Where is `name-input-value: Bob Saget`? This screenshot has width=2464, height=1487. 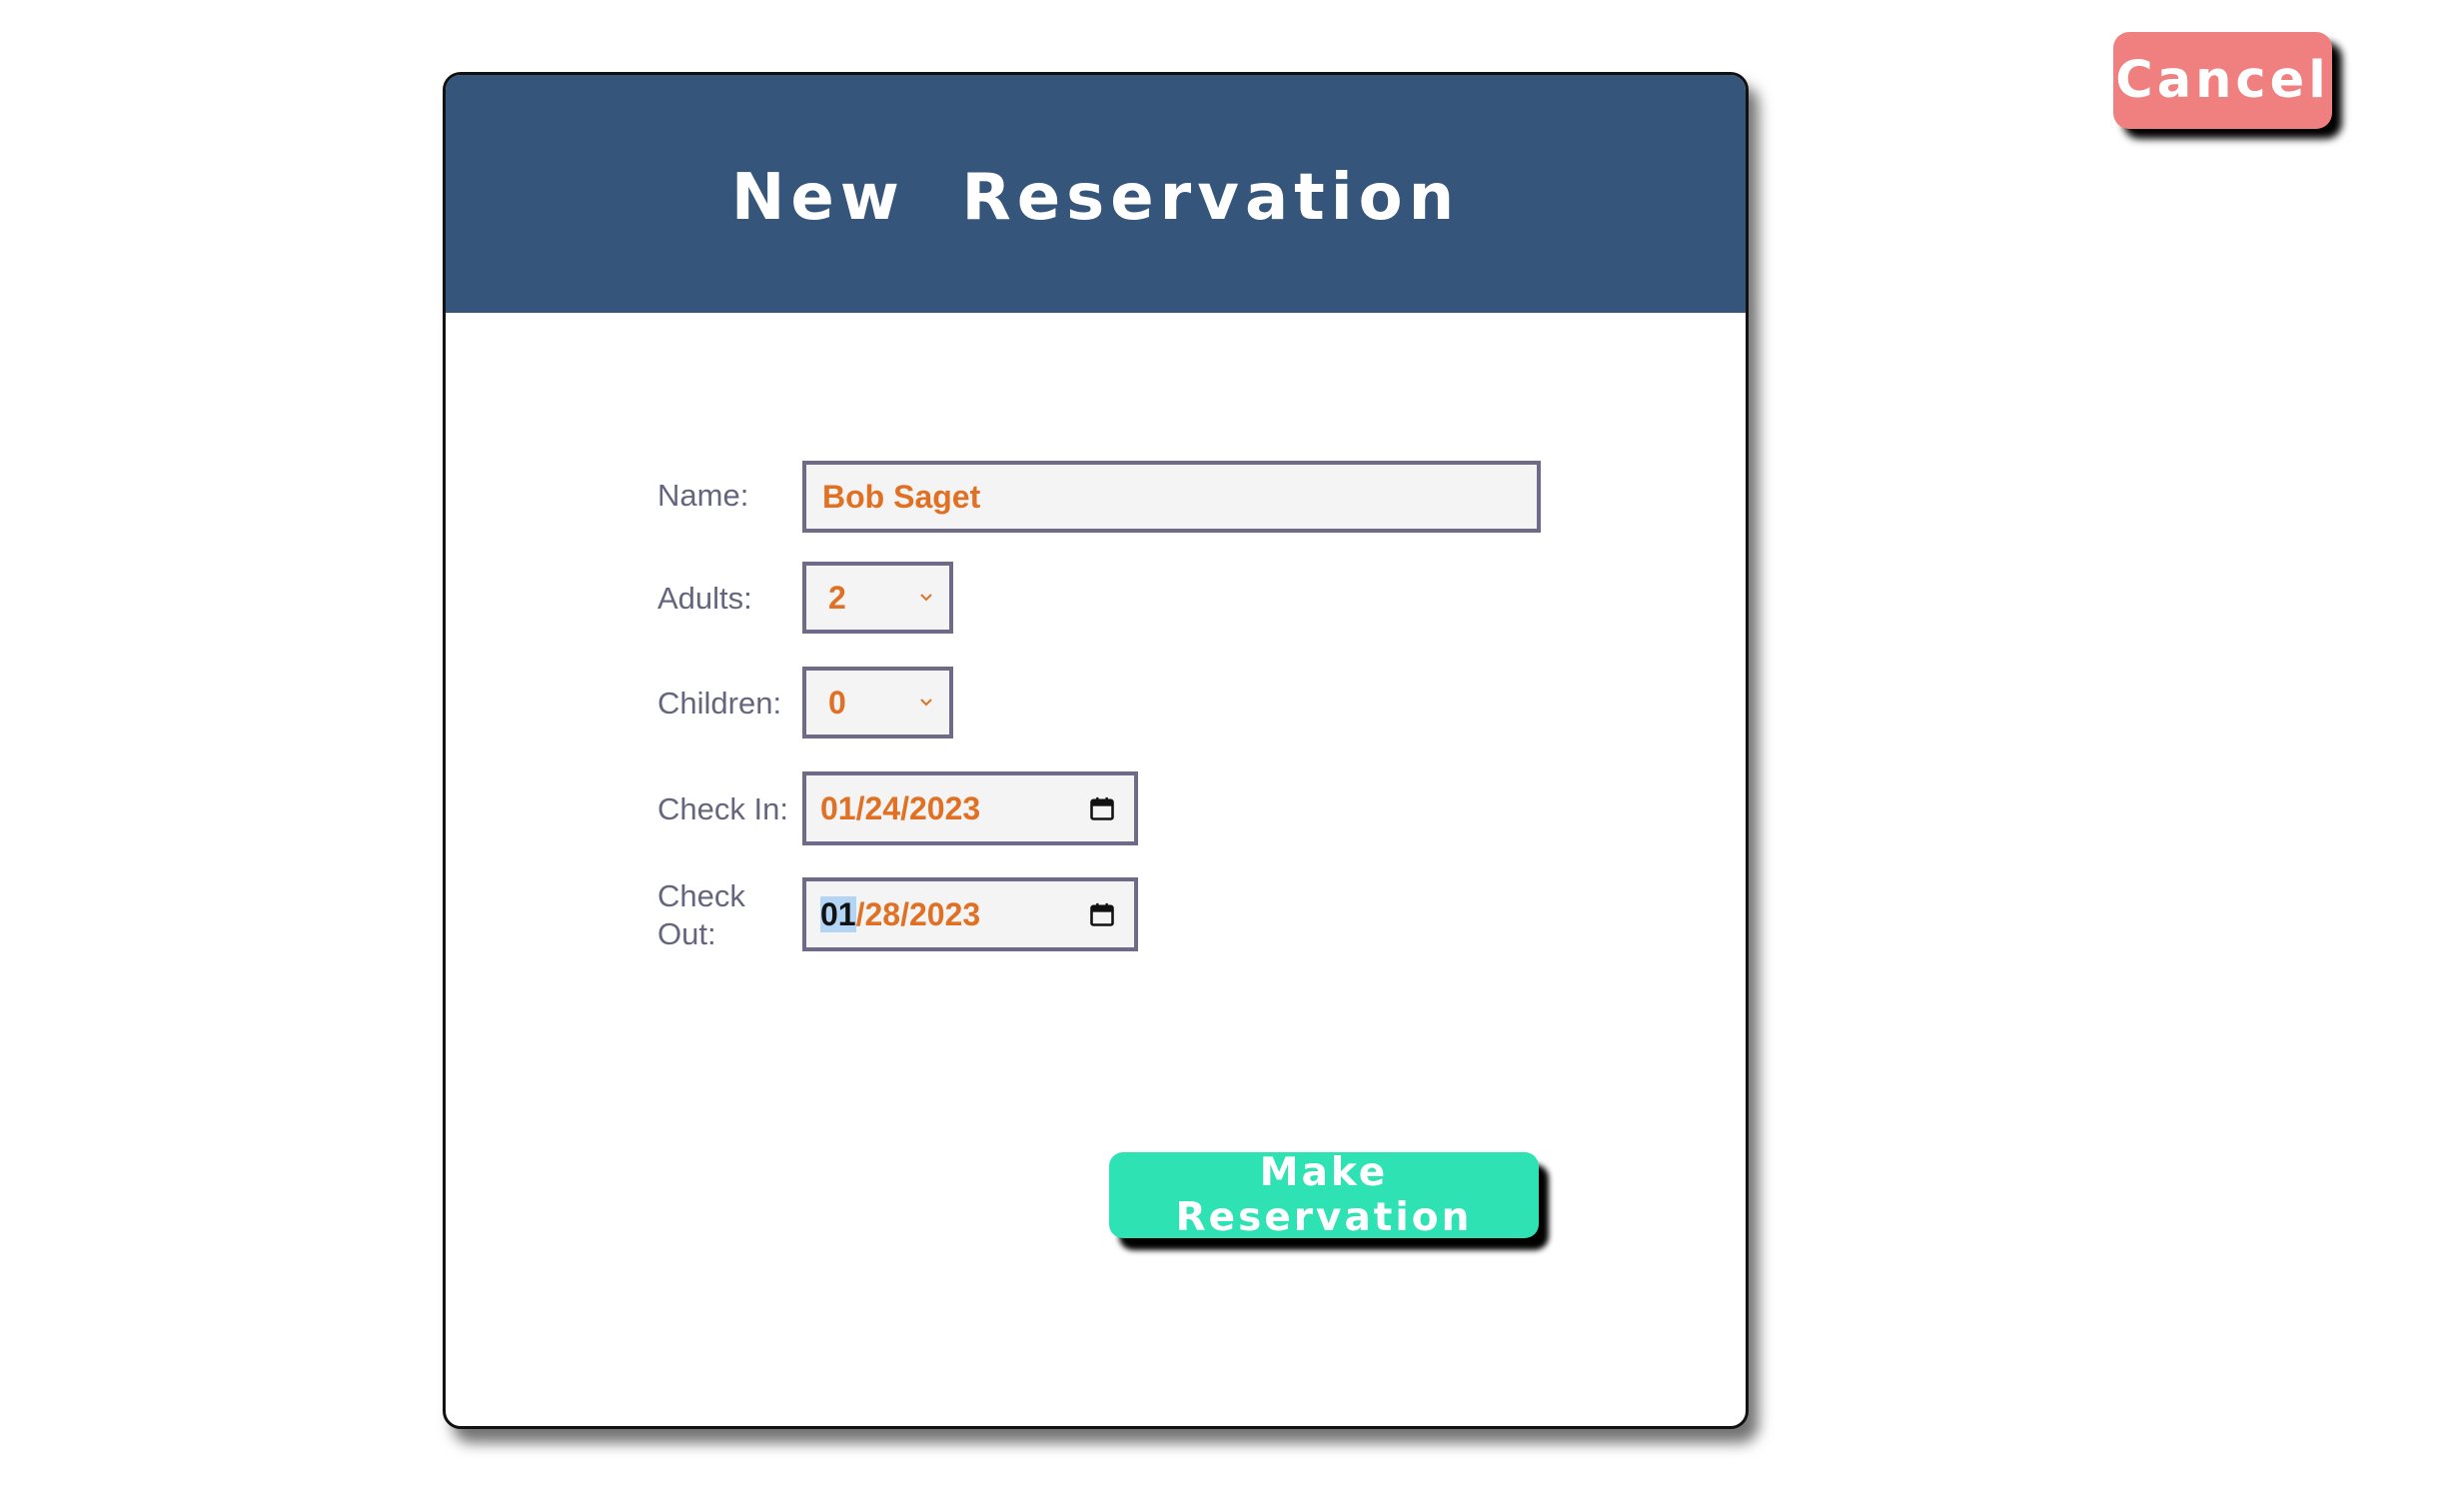
name-input-value: Bob Saget is located at coordinates (901, 496).